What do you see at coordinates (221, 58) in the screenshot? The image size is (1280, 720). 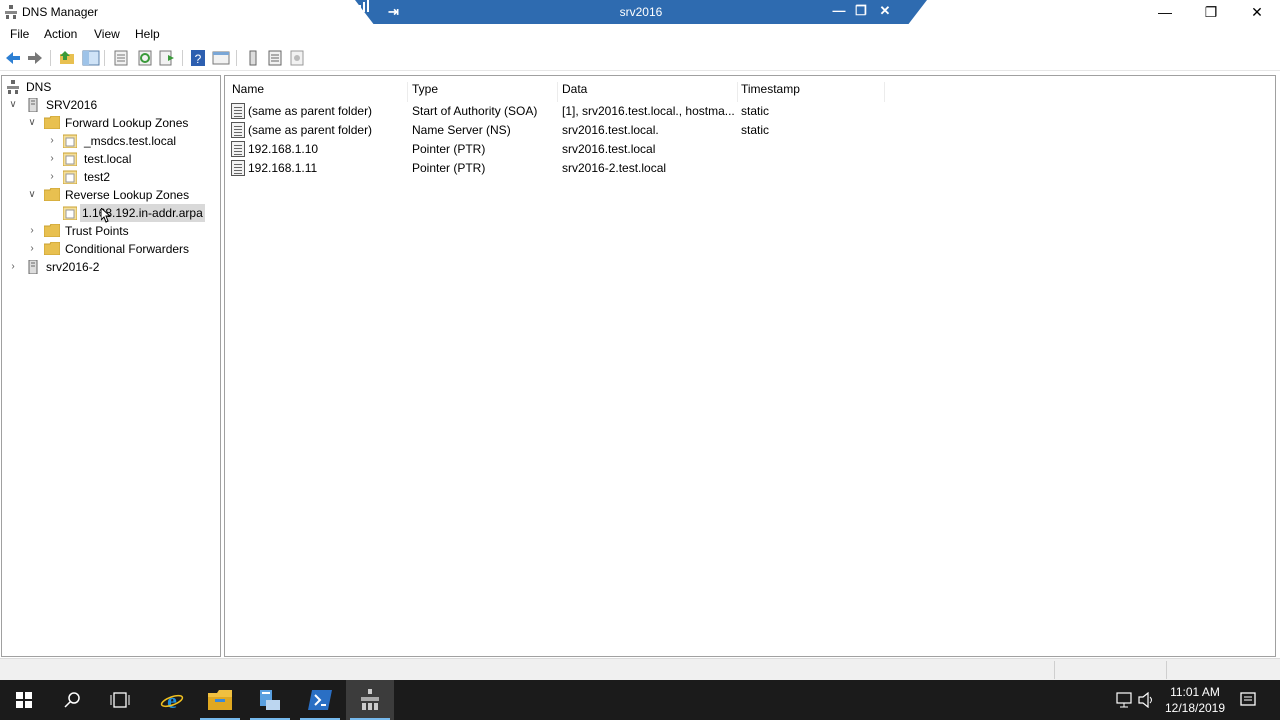 I see `action-pane-icon` at bounding box center [221, 58].